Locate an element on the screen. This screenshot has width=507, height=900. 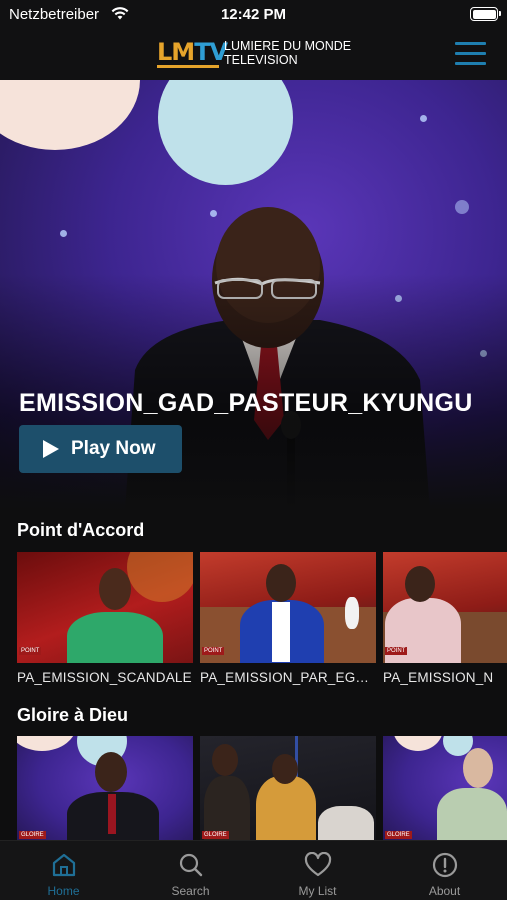
tab-search: Search is located at coordinates (190, 870).